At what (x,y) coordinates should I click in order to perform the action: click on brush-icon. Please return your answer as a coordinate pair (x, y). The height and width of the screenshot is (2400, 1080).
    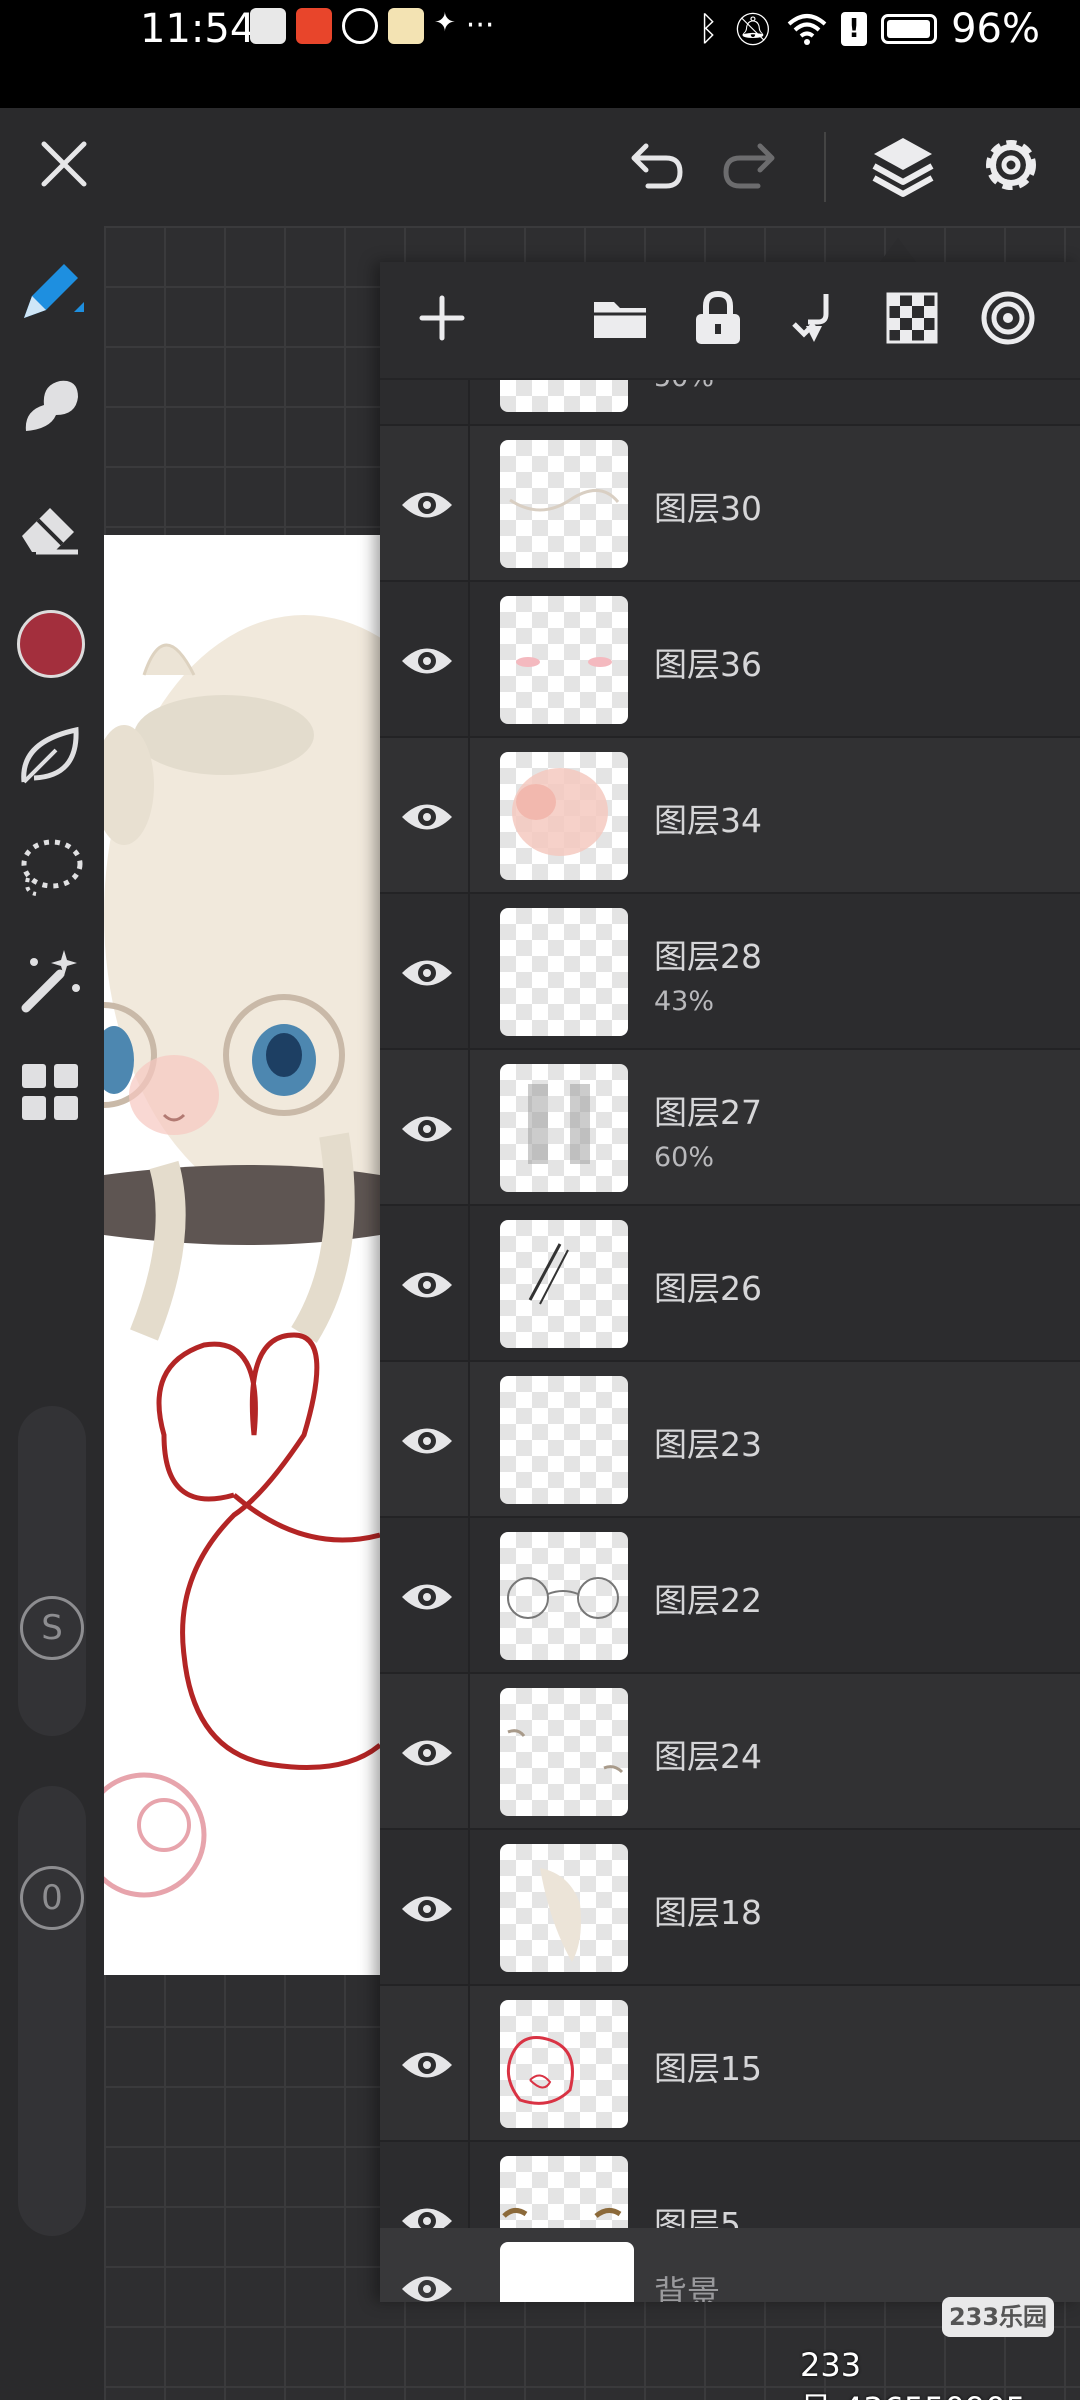
    Looking at the image, I should click on (50, 292).